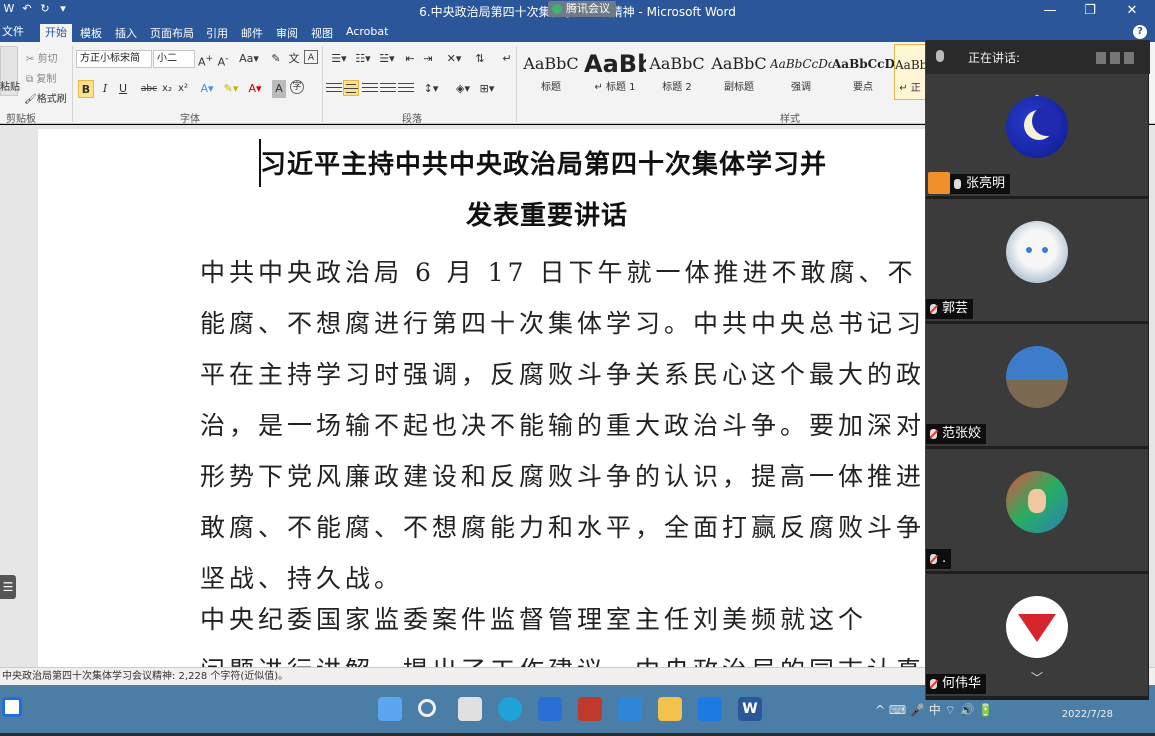 The height and width of the screenshot is (736, 1155). What do you see at coordinates (388, 88) in the screenshot?
I see `justify-icon` at bounding box center [388, 88].